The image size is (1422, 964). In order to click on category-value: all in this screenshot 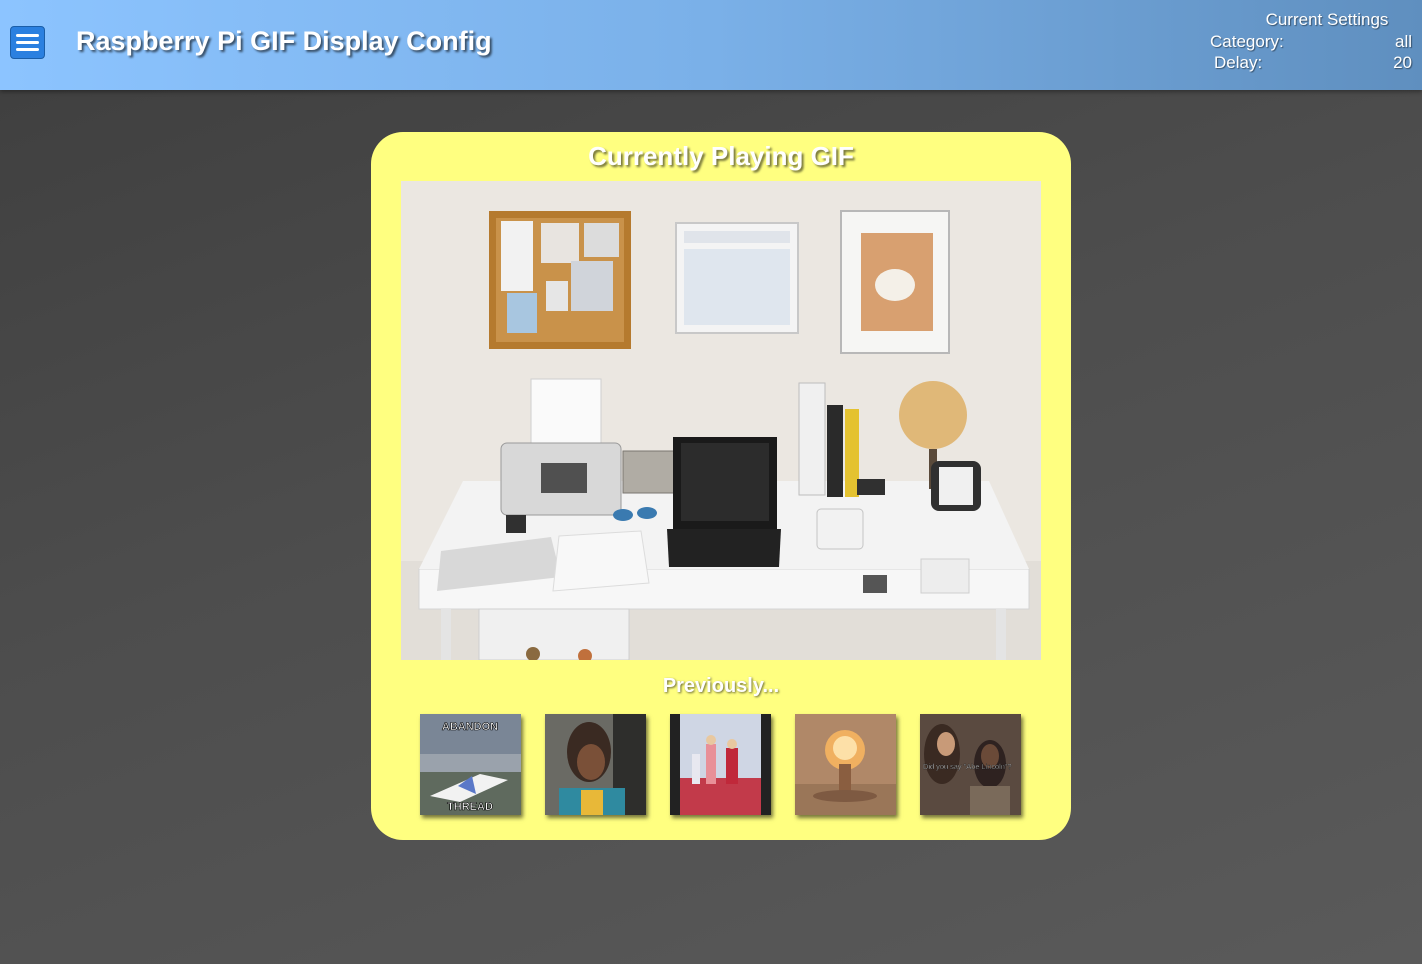, I will do `click(1403, 41)`.